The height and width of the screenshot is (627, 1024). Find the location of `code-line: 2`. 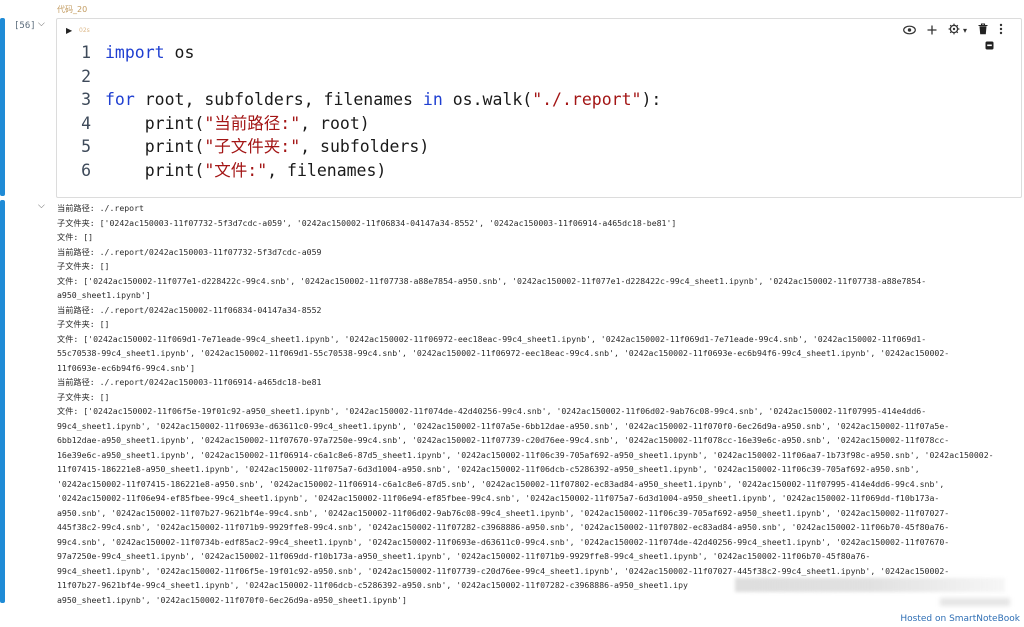

code-line: 2 is located at coordinates (359, 77).